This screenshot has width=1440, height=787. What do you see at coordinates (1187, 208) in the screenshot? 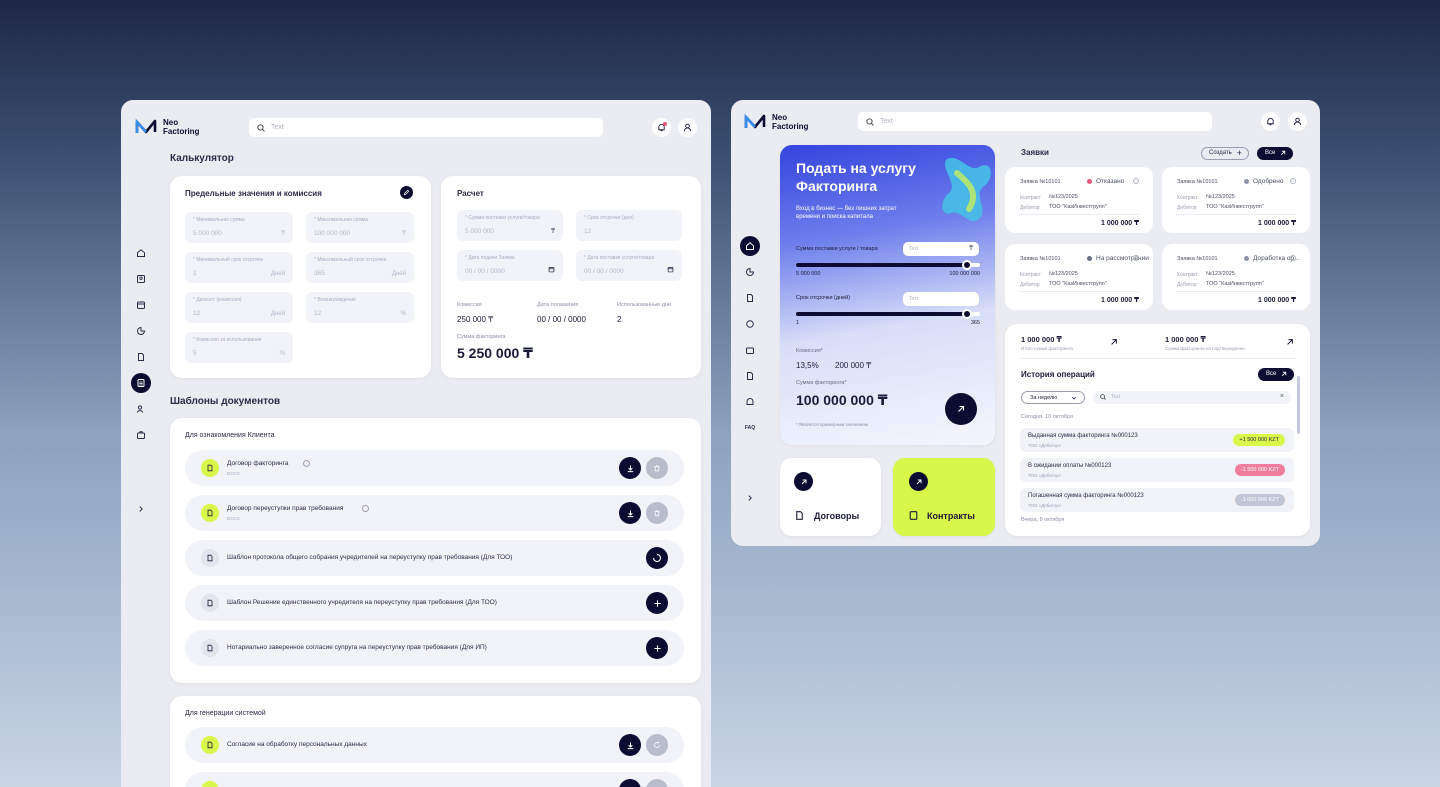
I see `debtor-label: Дебитор` at bounding box center [1187, 208].